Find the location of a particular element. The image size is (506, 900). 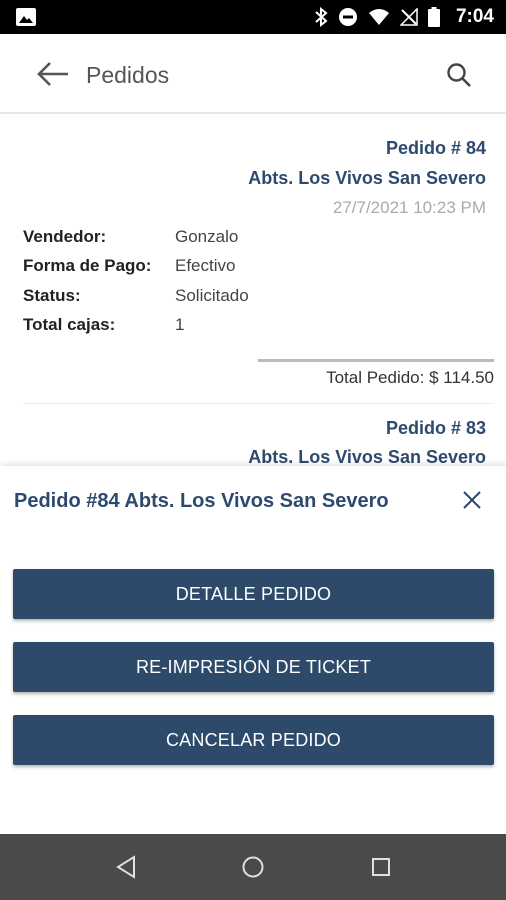

order-number: Pedido # 84 is located at coordinates (435, 148).